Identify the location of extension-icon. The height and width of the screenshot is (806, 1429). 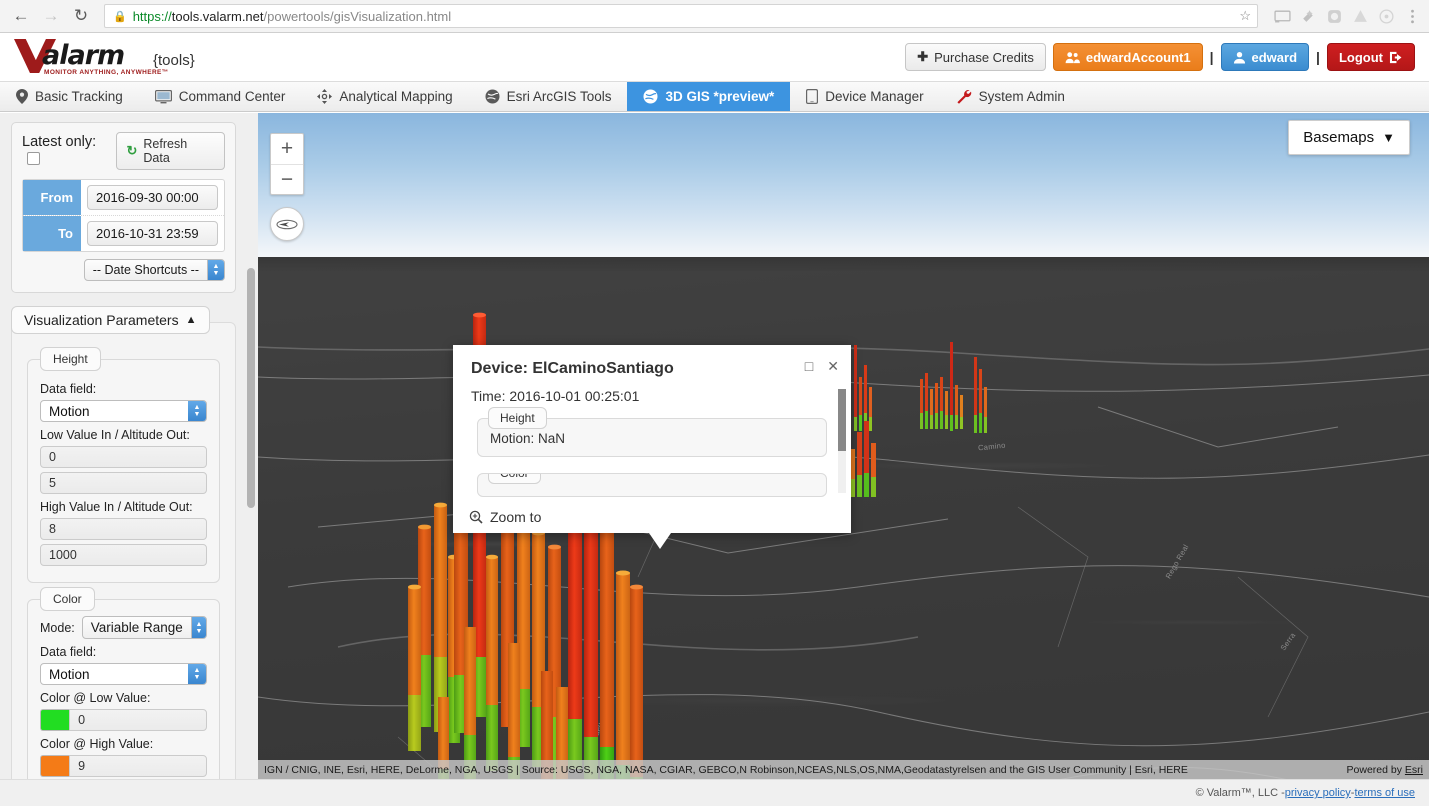
(1308, 16).